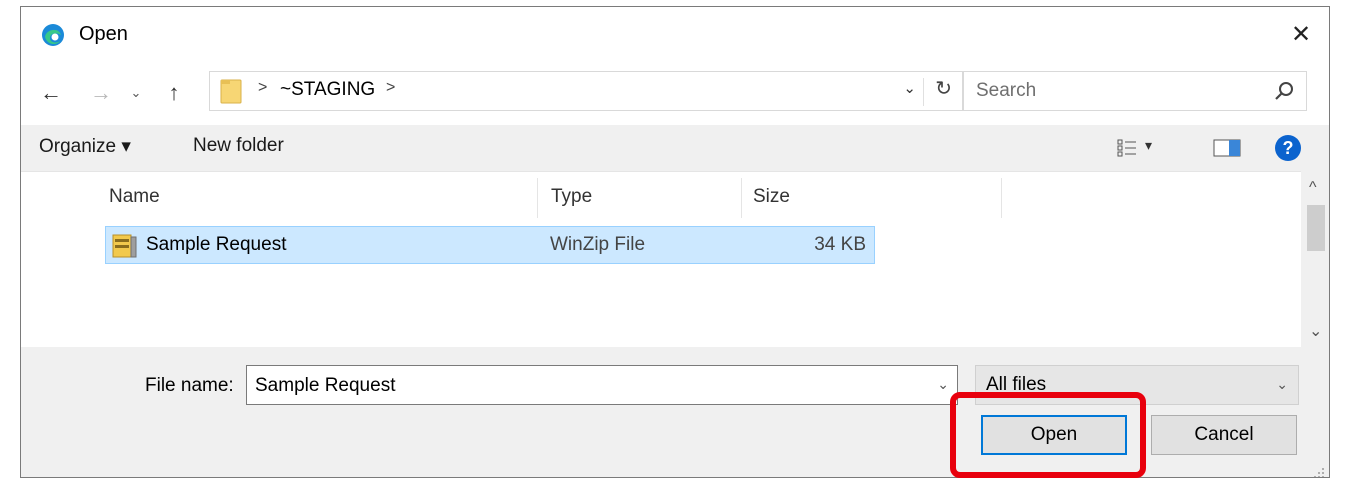  What do you see at coordinates (675, 148) in the screenshot?
I see `command-bar: Organize ▾ New folder ▾ ?` at bounding box center [675, 148].